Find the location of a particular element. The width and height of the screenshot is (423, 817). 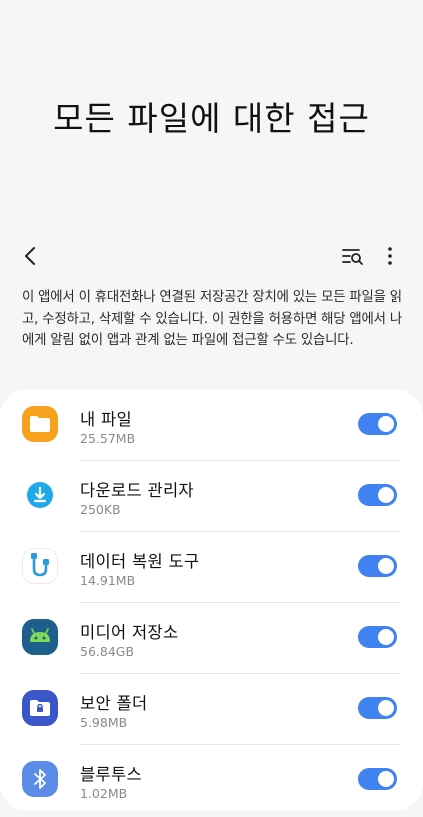

app-name: 내 파일 is located at coordinates (106, 419).